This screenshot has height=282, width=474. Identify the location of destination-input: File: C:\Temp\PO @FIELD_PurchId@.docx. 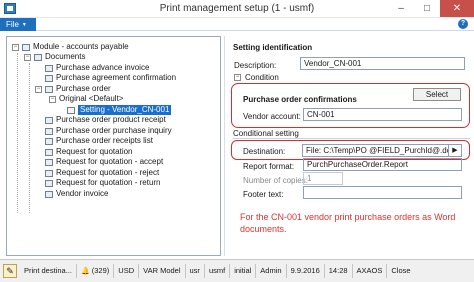
(375, 150).